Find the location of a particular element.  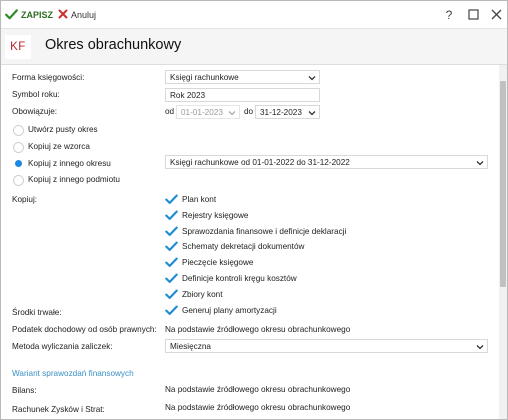

radio-z-innego-podmiotu is located at coordinates (18, 180).